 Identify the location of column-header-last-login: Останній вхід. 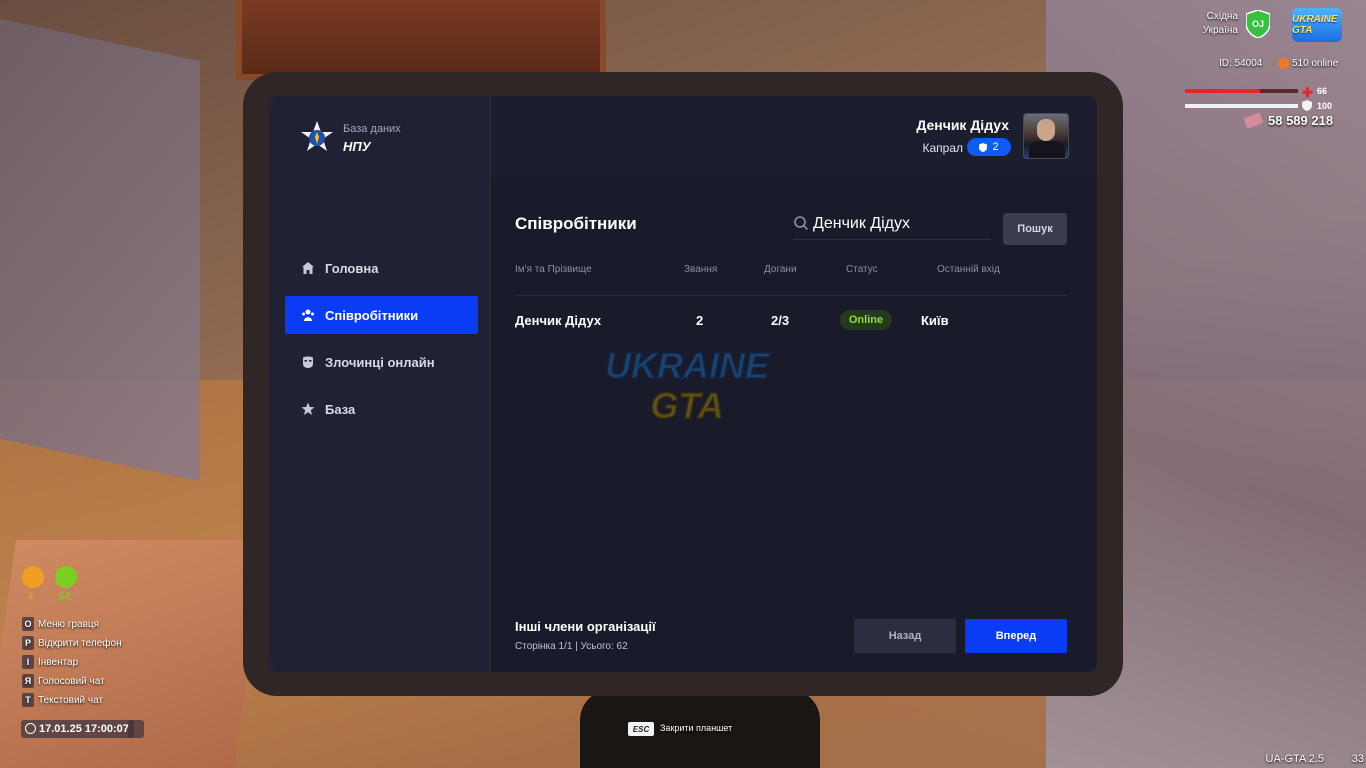
(968, 269).